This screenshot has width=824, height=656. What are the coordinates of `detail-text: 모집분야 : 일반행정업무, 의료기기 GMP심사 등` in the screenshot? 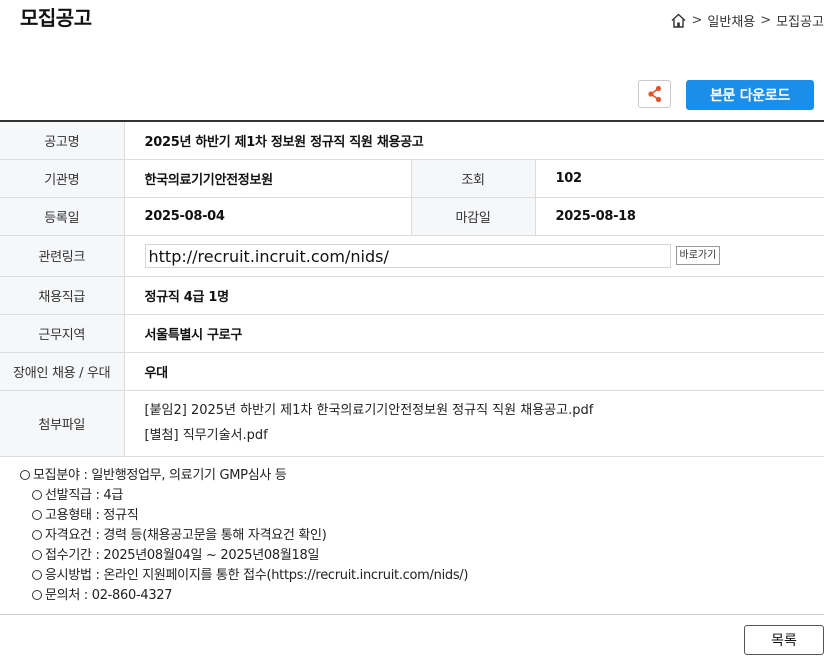 It's located at (160, 475).